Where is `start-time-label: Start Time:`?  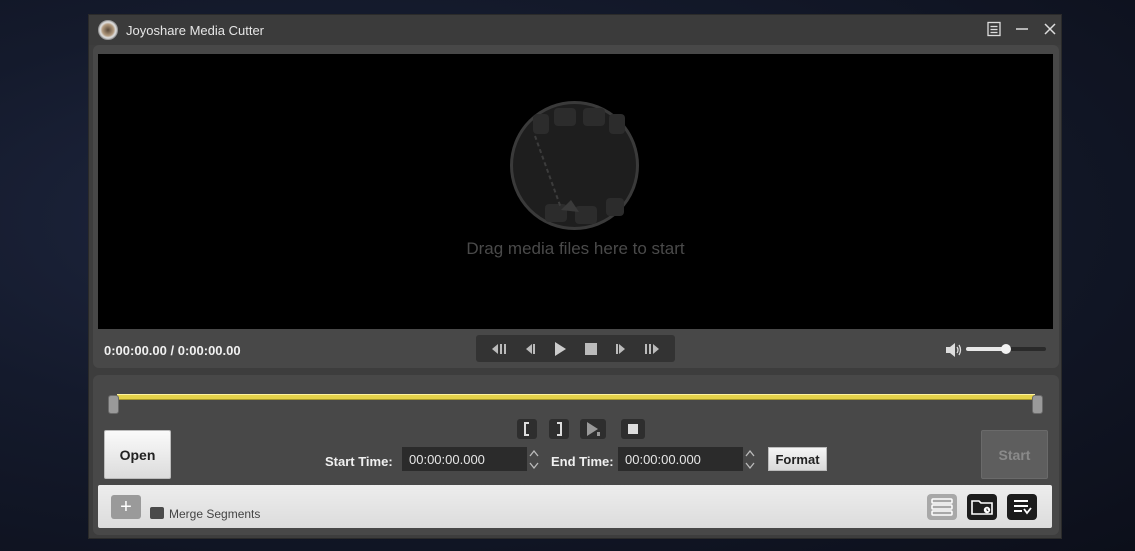 start-time-label: Start Time: is located at coordinates (359, 461).